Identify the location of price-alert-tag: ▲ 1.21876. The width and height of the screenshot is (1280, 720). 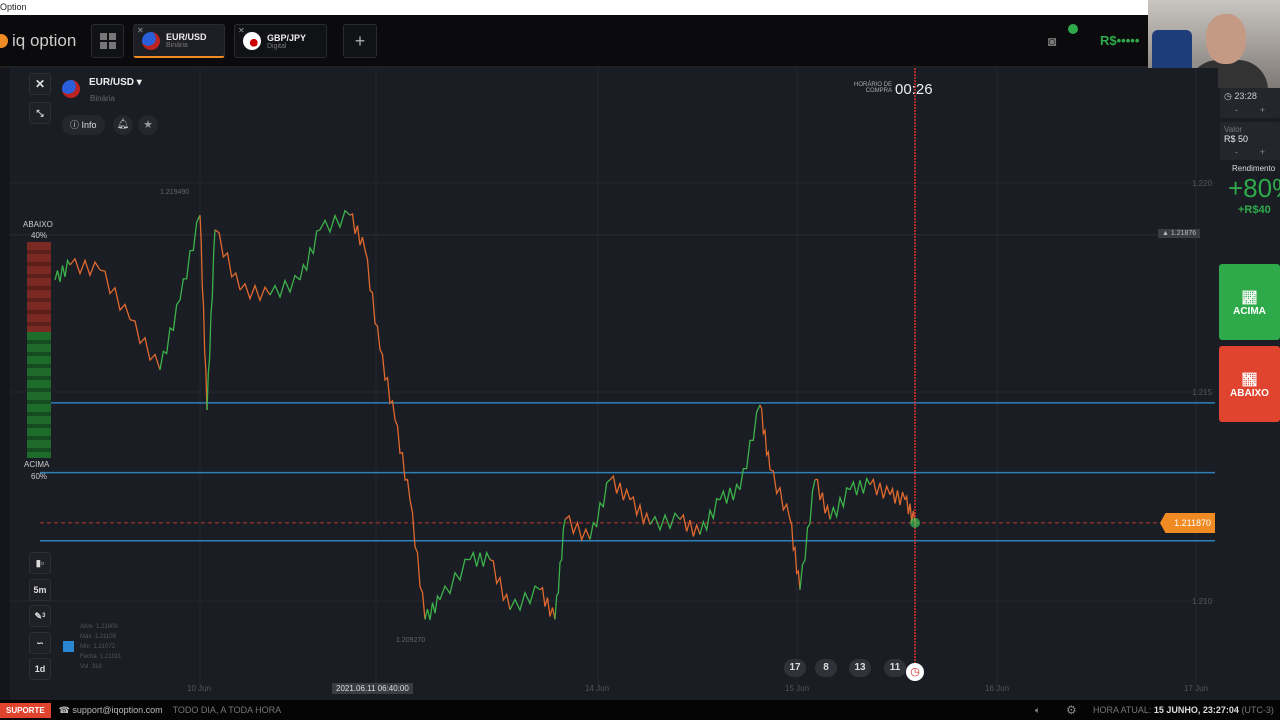
(1179, 233).